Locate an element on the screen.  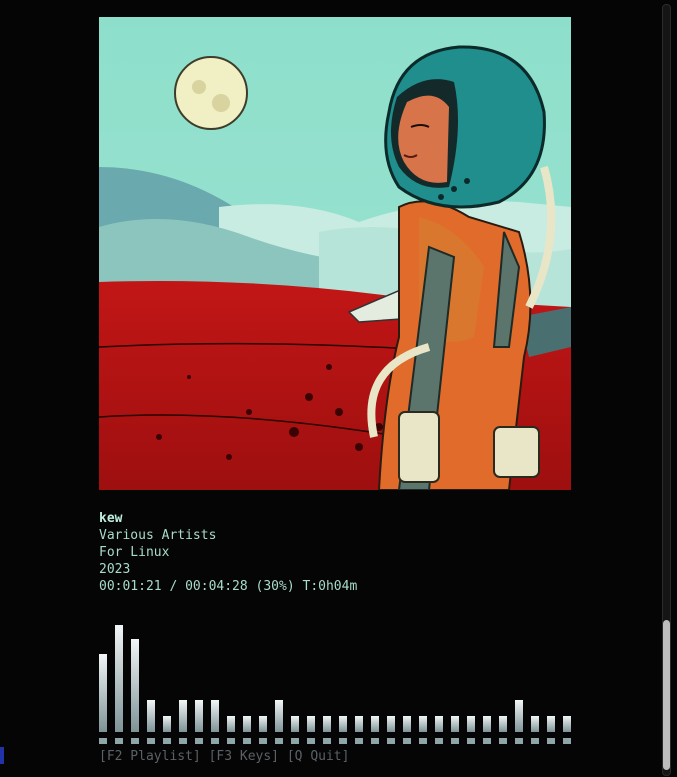
block-cursor is located at coordinates (2, 755).